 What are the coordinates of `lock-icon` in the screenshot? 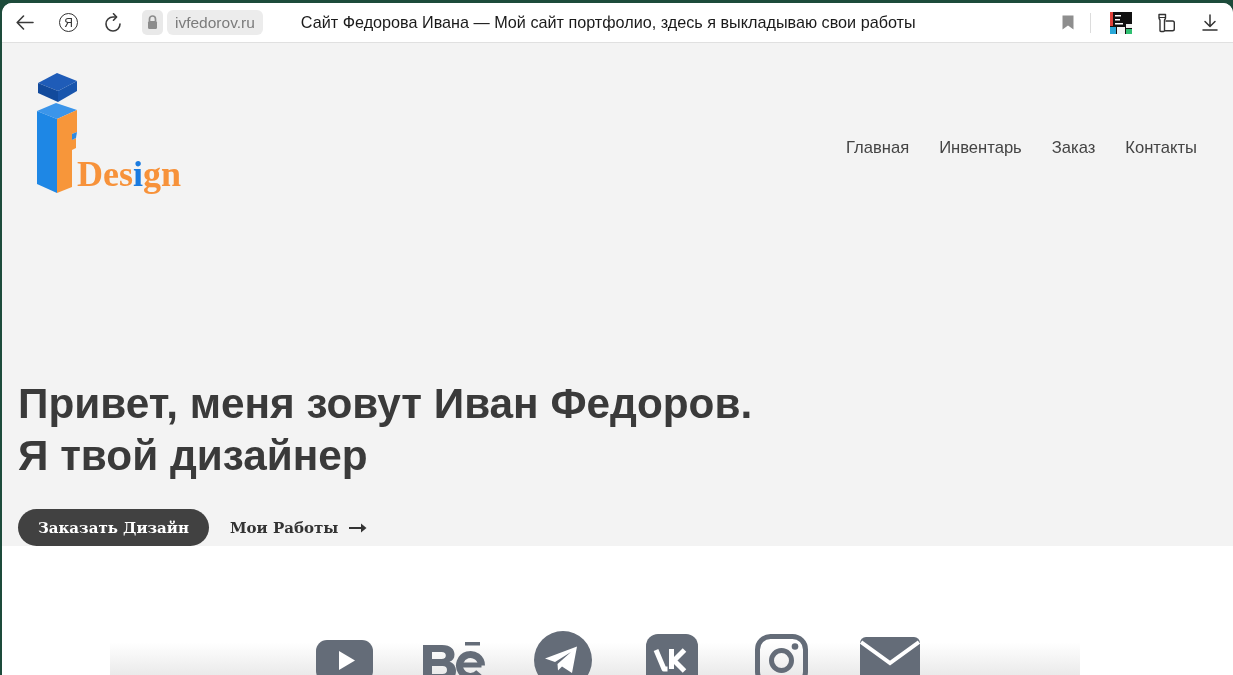 It's located at (152, 22).